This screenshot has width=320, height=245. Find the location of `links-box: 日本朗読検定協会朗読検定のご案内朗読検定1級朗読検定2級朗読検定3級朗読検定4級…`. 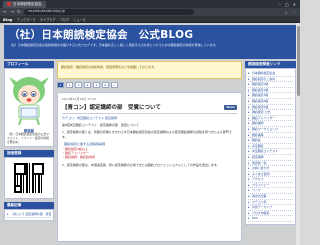

links-box: 日本朗読検定協会朗読検定のご案内朗読検定1級朗読検定2級朗読検定3級朗読検定4級… is located at coordinates (270, 147).